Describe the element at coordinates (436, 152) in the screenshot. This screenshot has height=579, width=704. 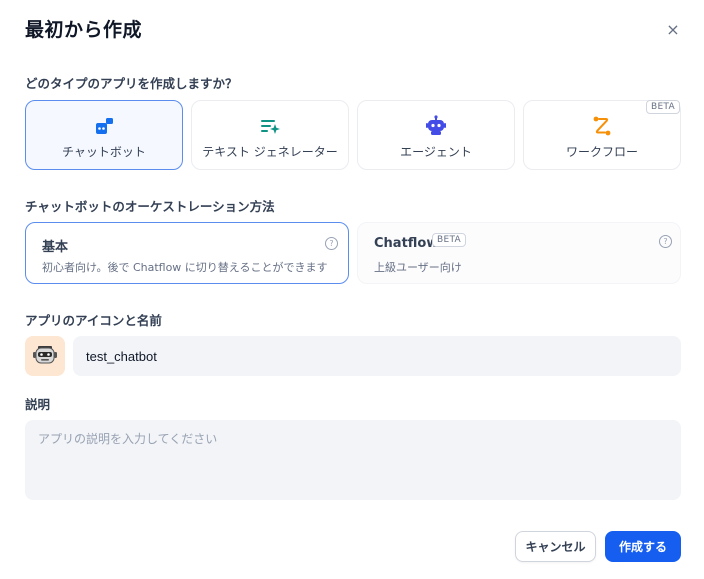
I see `type-option-label: エージェント` at that location.